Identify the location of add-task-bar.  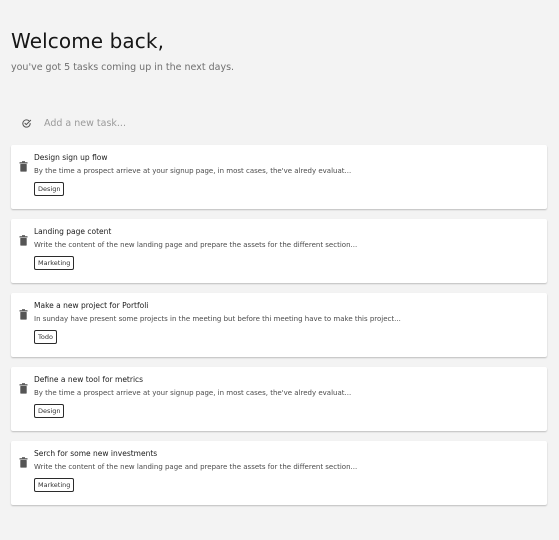
(279, 123).